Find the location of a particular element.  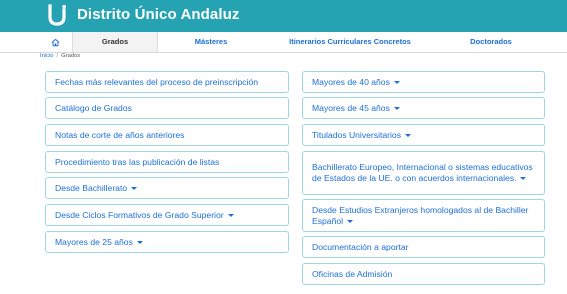

tab-grados: Grados is located at coordinates (115, 42).